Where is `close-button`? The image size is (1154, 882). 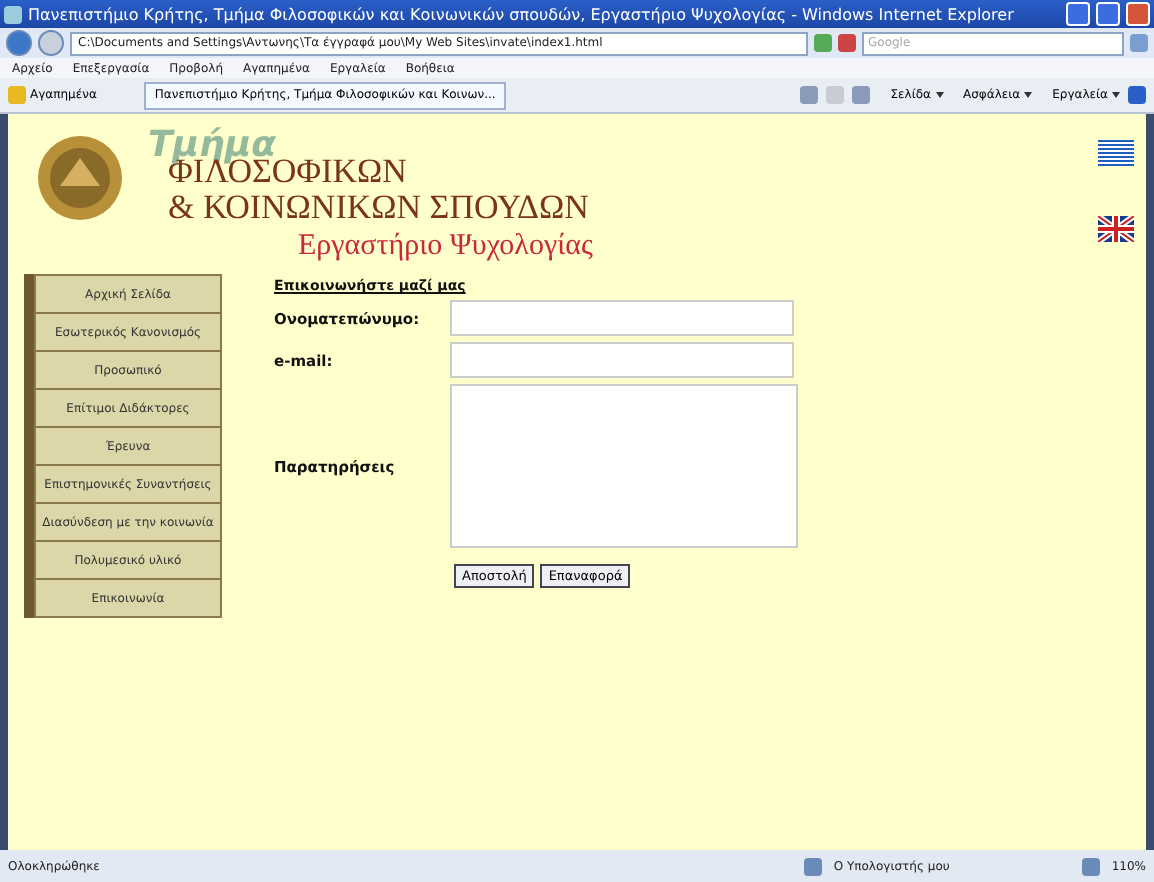
close-button is located at coordinates (1138, 14).